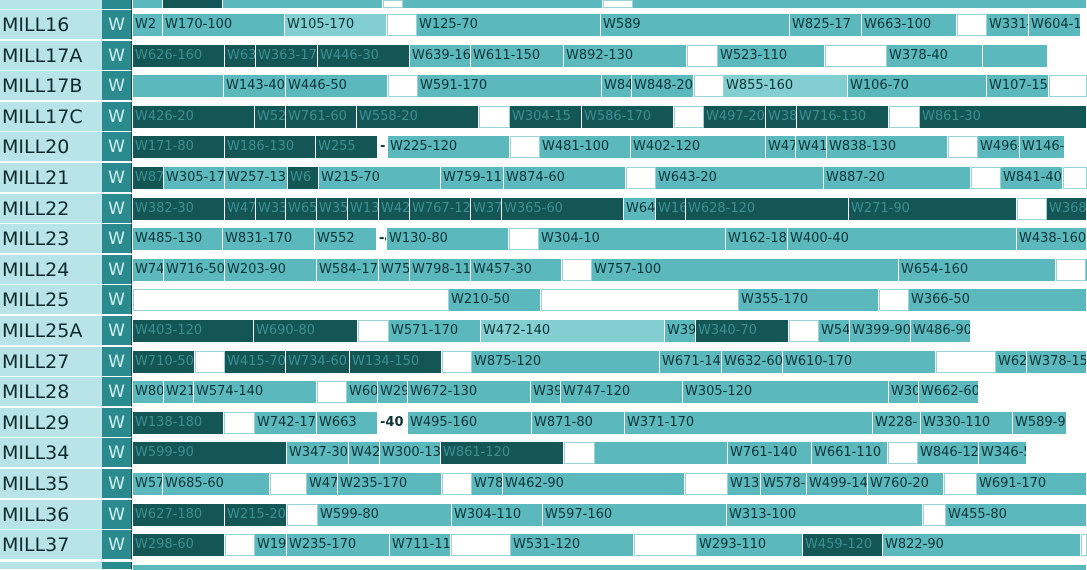  I want to click on schedule-block: W382-30, so click(179, 208).